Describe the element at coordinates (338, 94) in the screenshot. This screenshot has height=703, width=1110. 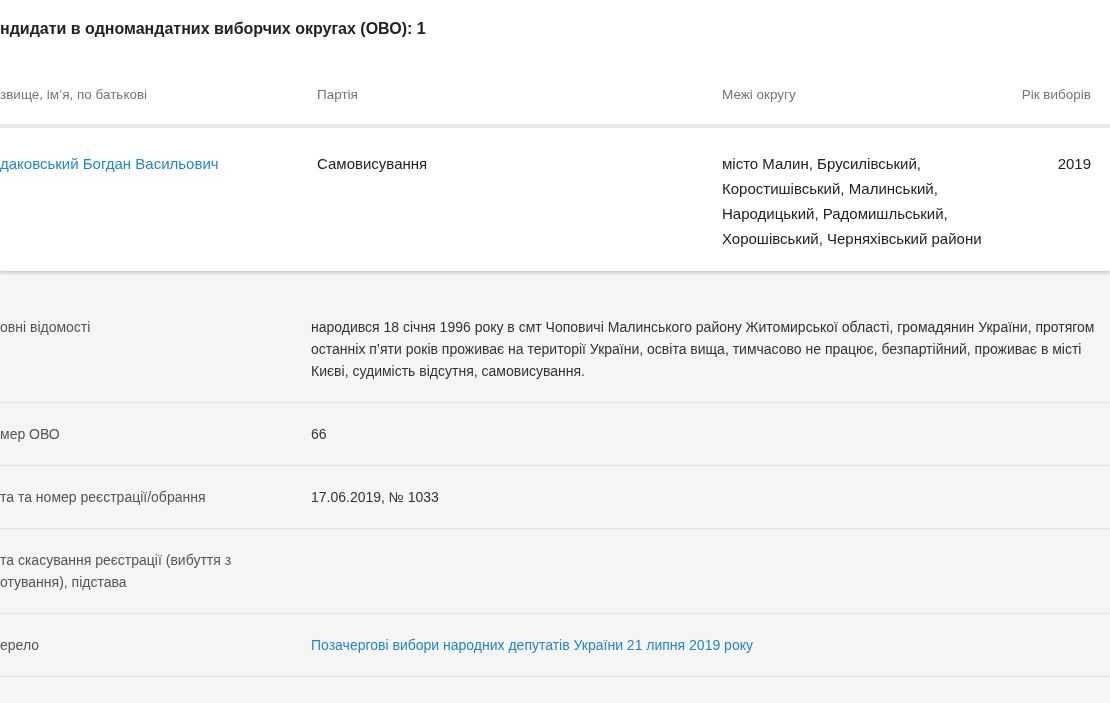
I see `column-header: Партія` at that location.